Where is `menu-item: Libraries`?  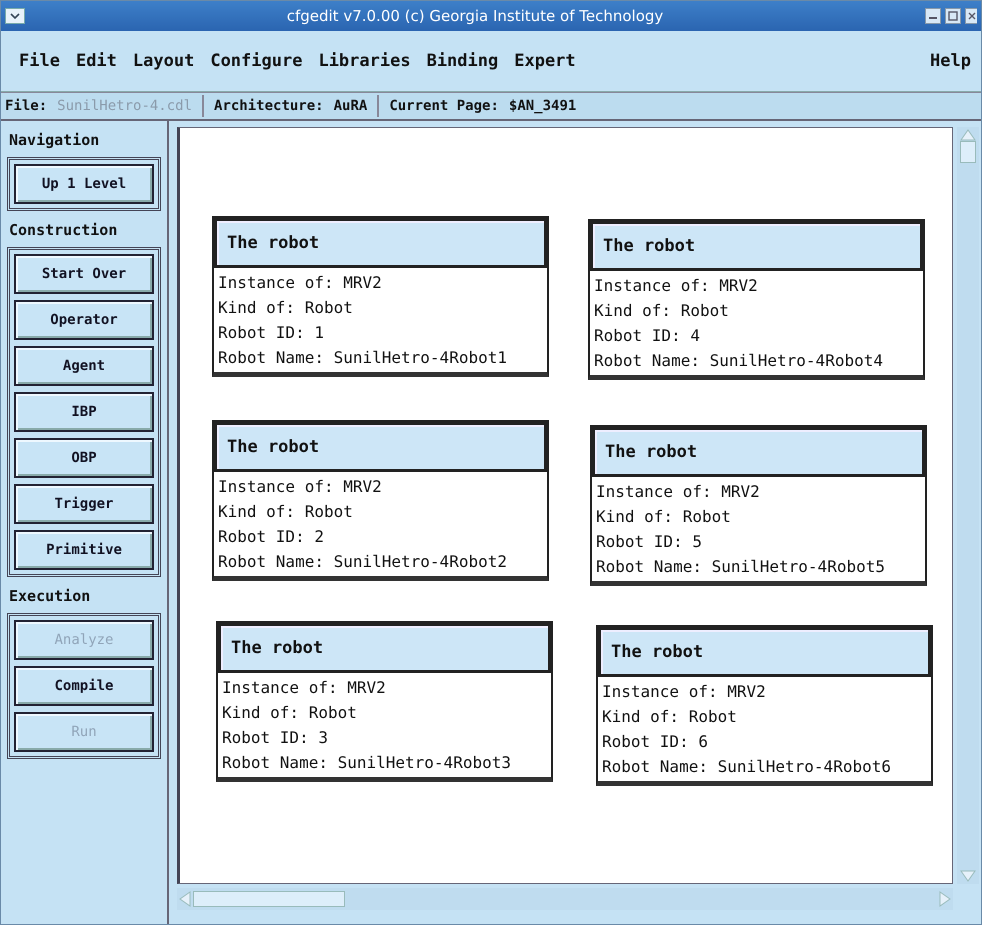
menu-item: Libraries is located at coordinates (364, 61).